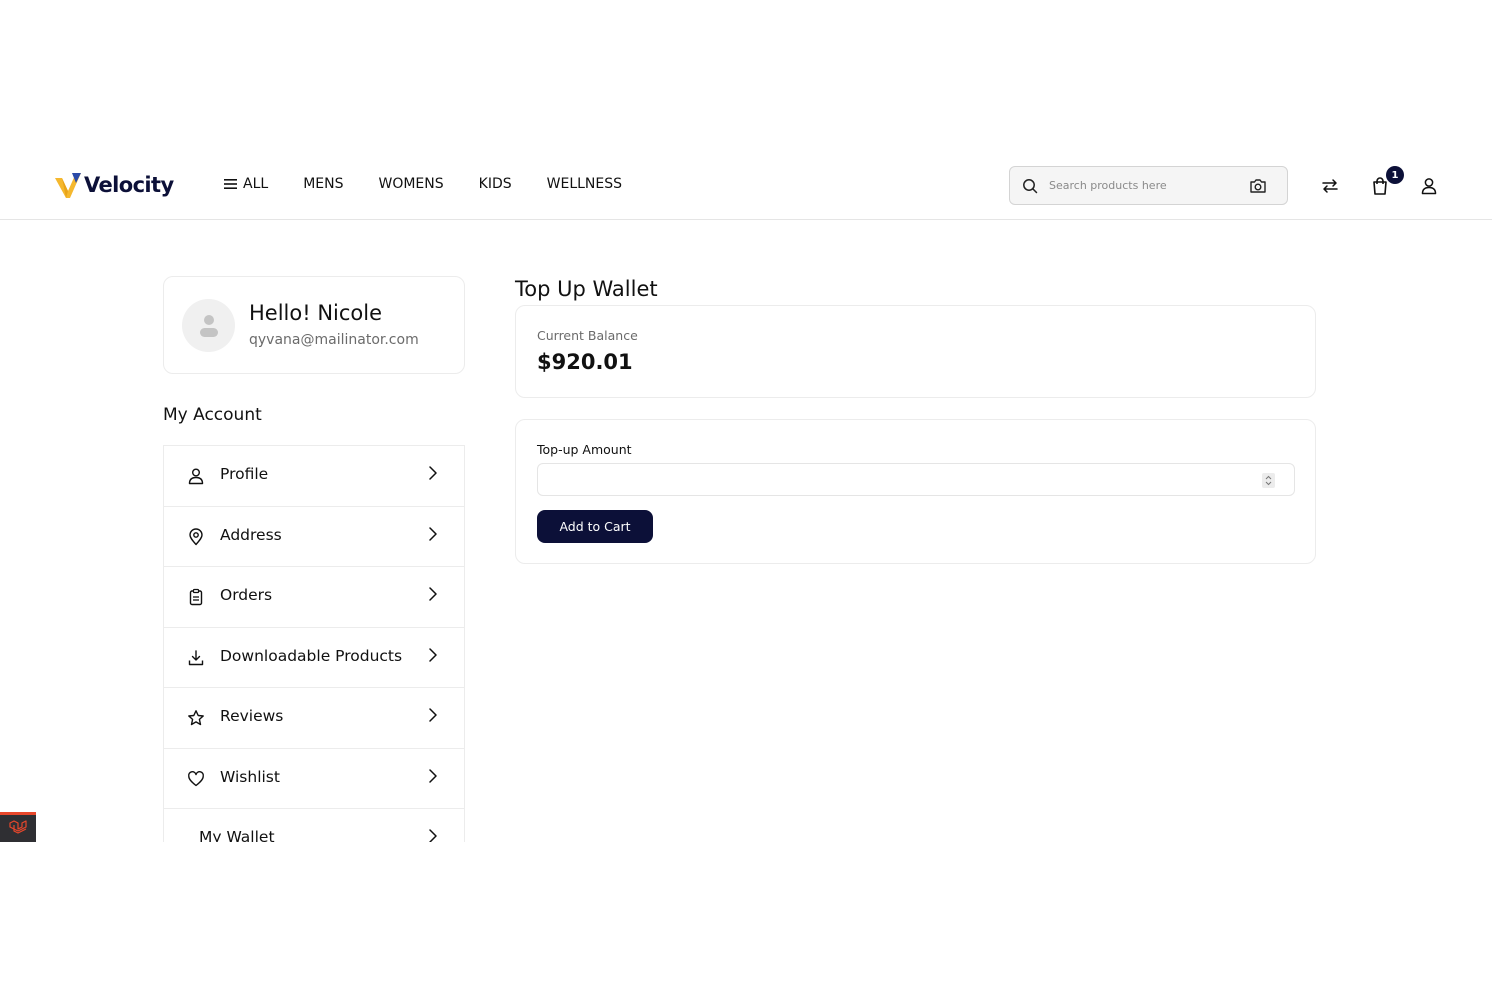 Image resolution: width=1508 pixels, height=1000 pixels. What do you see at coordinates (244, 474) in the screenshot?
I see `sidebar-item-label: Profile` at bounding box center [244, 474].